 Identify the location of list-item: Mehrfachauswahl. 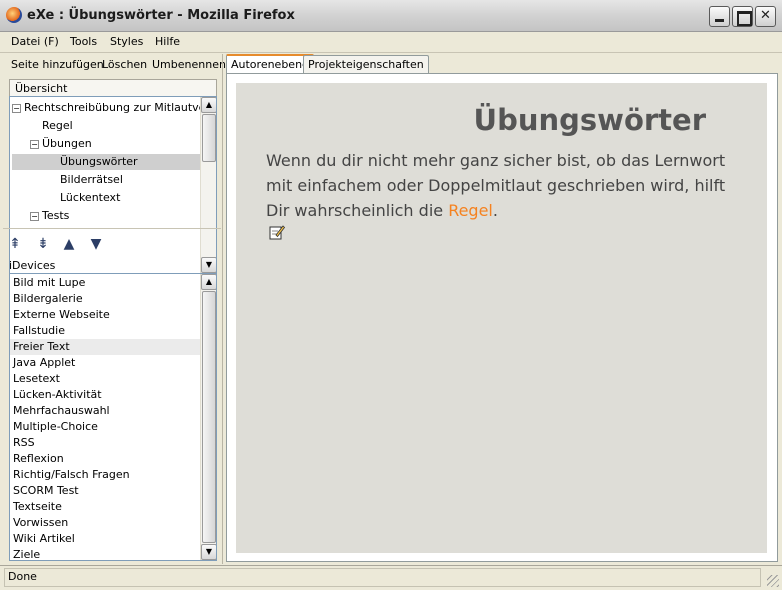
(105, 411).